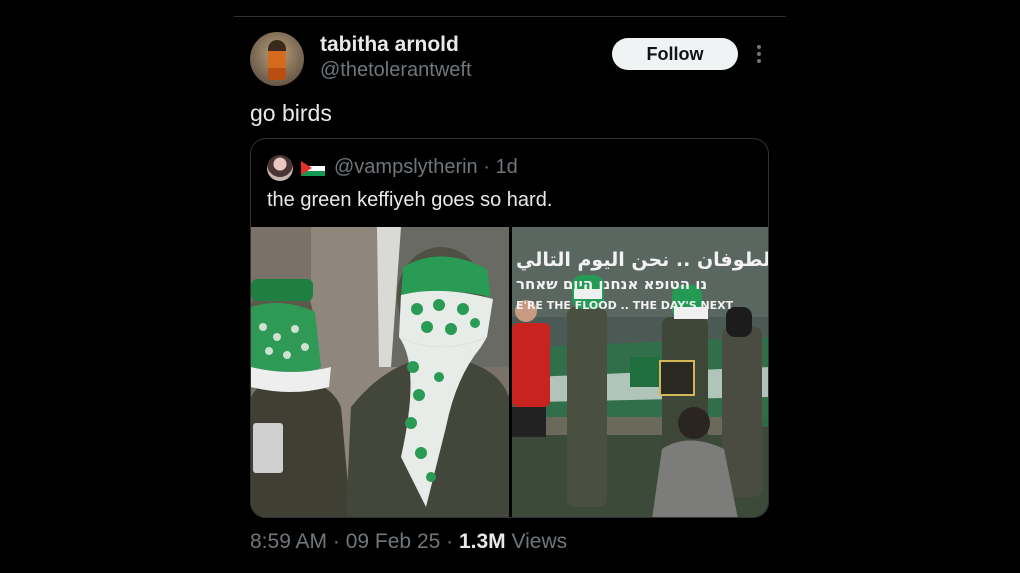 Image resolution: width=1020 pixels, height=573 pixels. Describe the element at coordinates (482, 541) in the screenshot. I see `views-count: 1.3M` at that location.